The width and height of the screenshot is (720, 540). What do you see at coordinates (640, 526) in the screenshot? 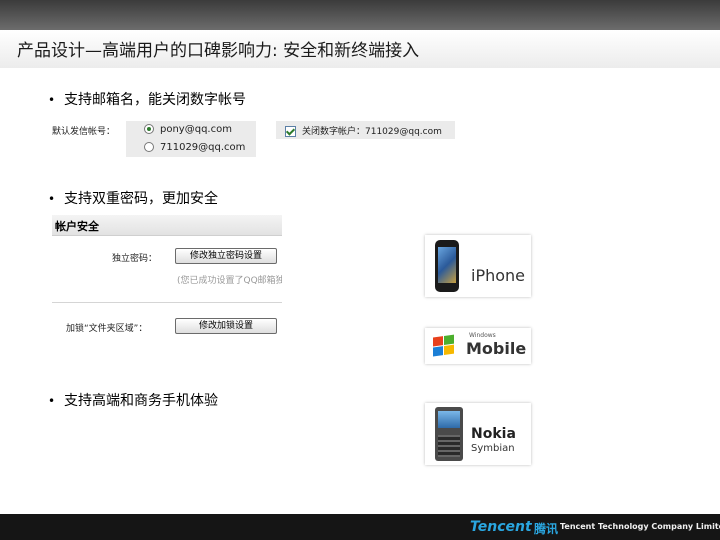
I see `company-name: Tencent Technology Company Limited` at bounding box center [640, 526].